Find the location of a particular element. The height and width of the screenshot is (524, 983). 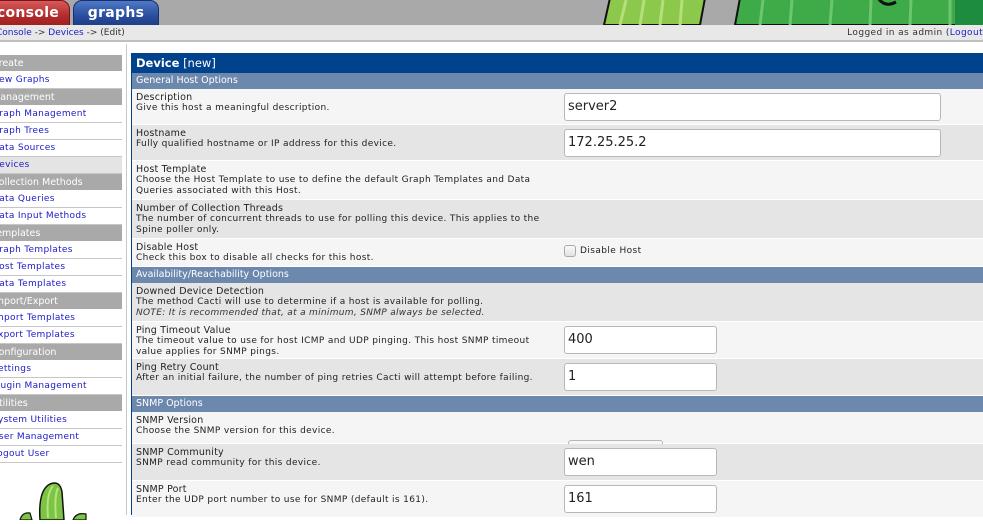

section-general-host-options: General Host Options is located at coordinates (557, 81).